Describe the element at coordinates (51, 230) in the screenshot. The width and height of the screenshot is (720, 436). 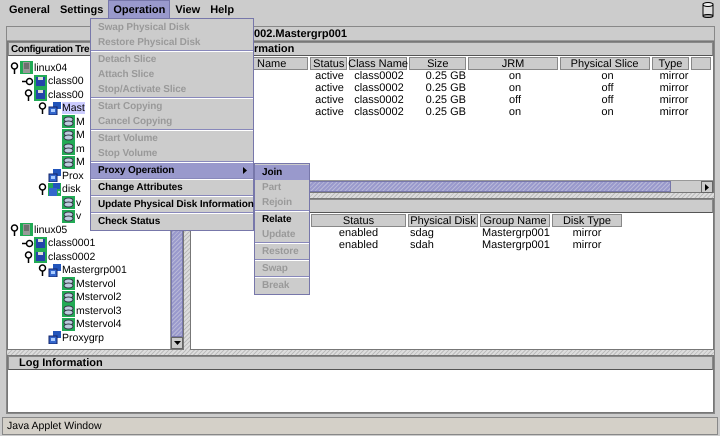
I see `tree-item: linux05` at that location.